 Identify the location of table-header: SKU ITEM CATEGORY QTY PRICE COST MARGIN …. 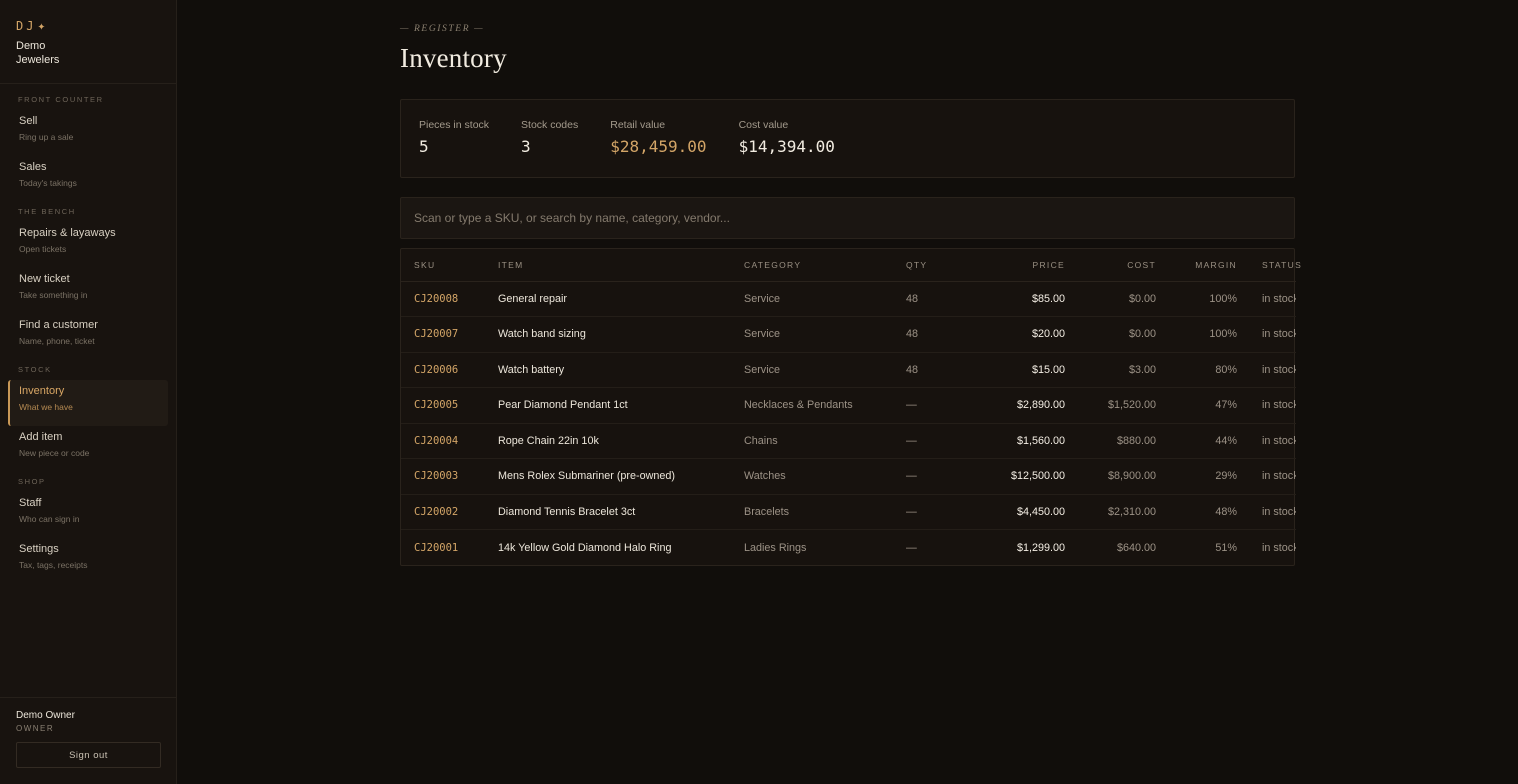
(851, 265).